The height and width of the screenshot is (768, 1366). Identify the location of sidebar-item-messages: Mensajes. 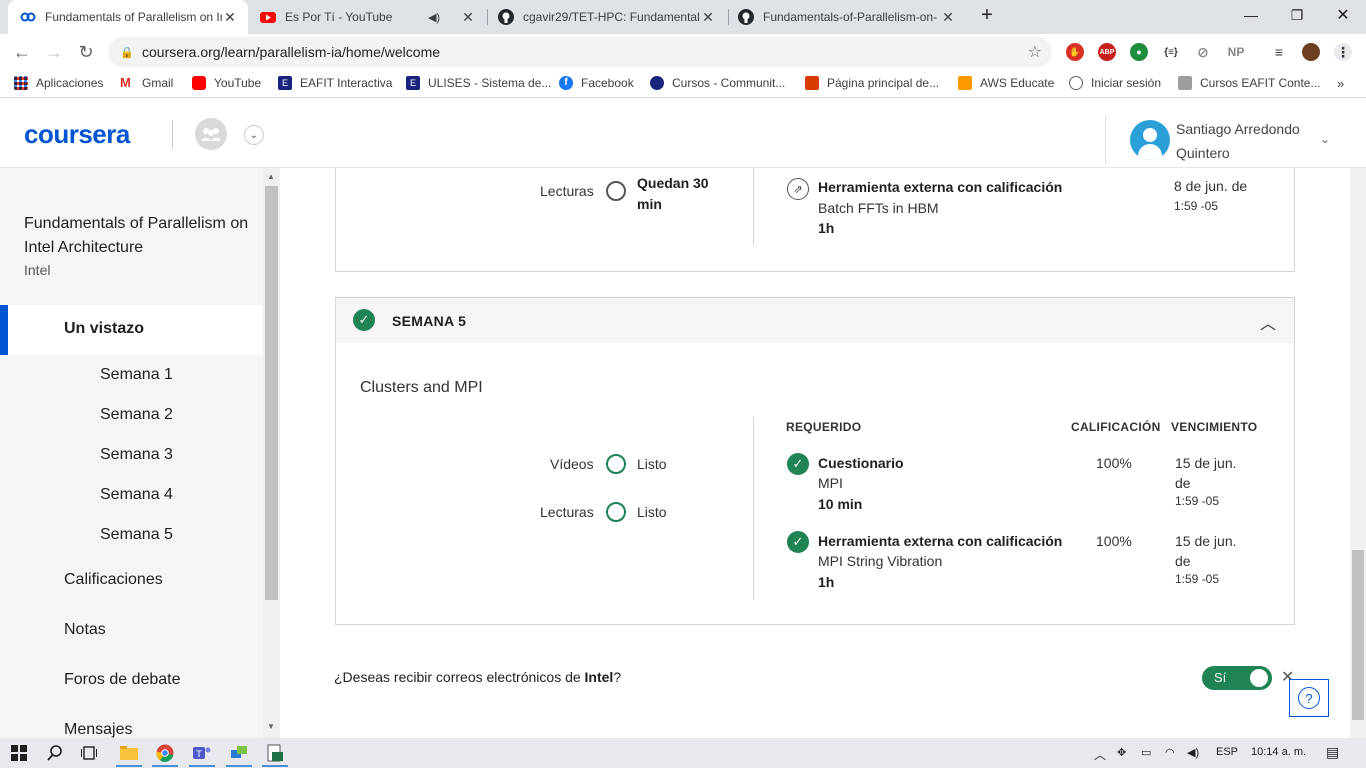
(98, 729).